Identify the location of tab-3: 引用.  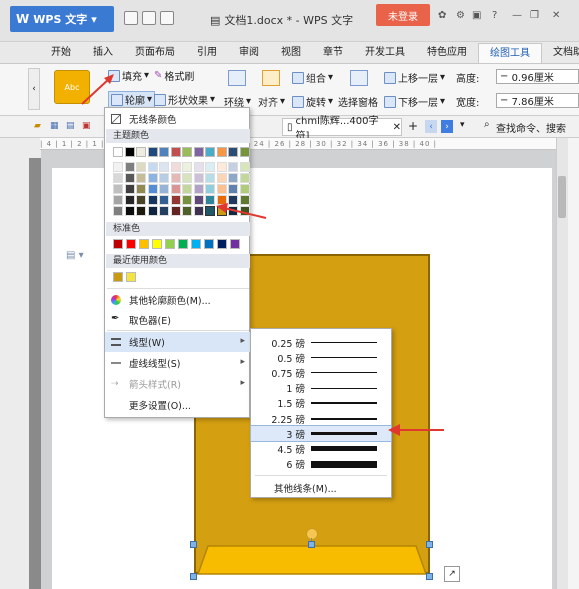
(207, 53).